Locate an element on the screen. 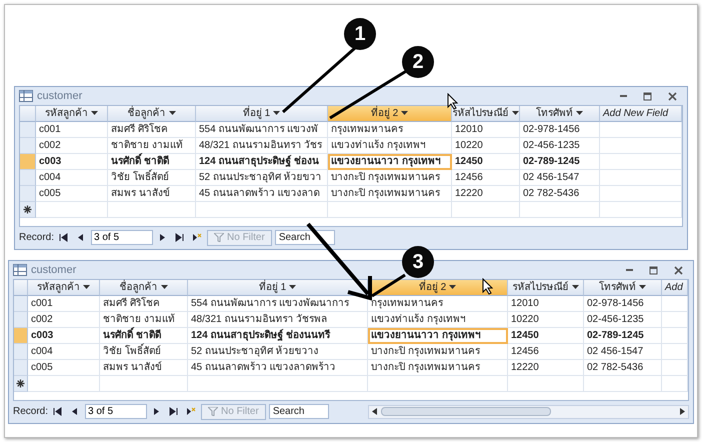 This screenshot has width=702, height=442. table-cell: 12010 is located at coordinates (486, 130).